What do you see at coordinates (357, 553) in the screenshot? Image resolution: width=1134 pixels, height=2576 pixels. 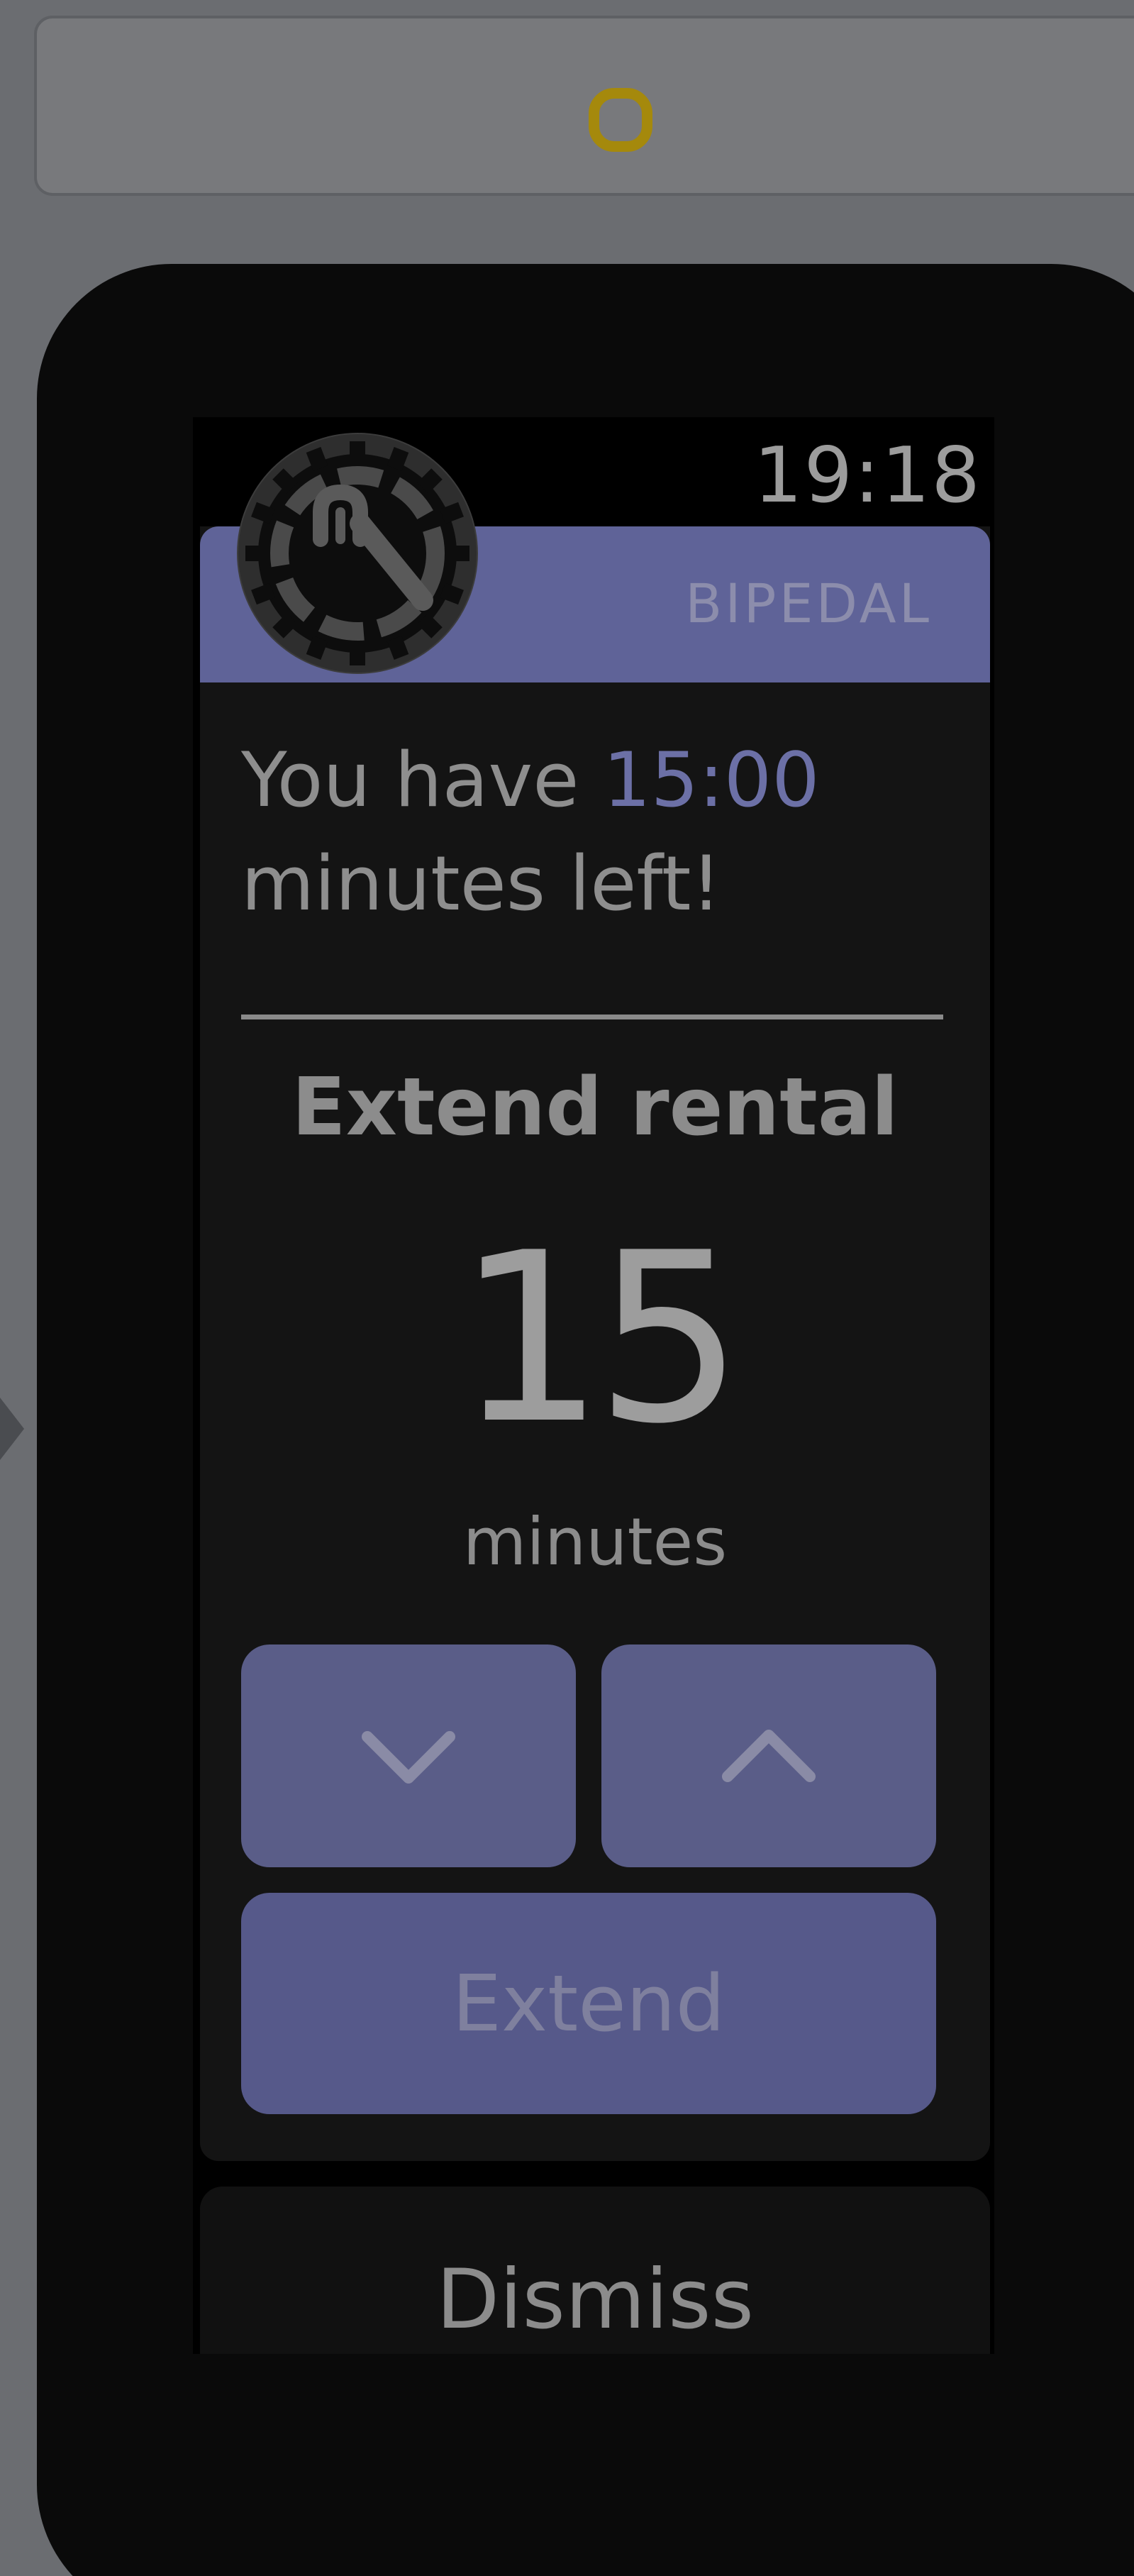 I see `gear-bike-logo-icon` at bounding box center [357, 553].